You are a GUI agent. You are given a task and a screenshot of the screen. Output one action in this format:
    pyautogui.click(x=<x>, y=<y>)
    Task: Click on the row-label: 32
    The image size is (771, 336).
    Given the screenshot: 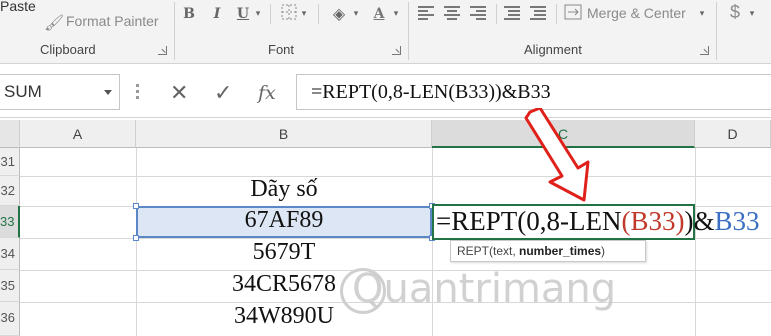 What is the action you would take?
    pyautogui.click(x=7, y=190)
    